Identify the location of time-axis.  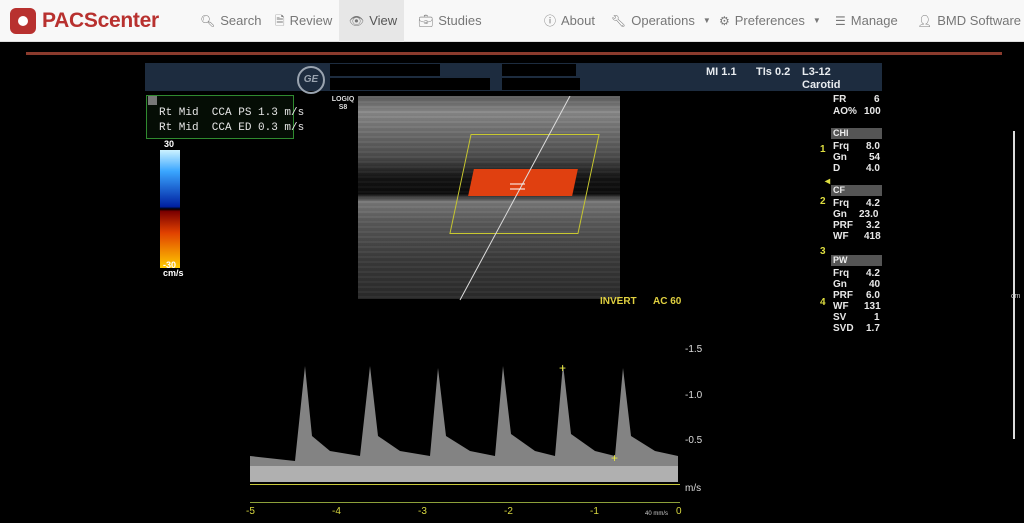
(465, 502).